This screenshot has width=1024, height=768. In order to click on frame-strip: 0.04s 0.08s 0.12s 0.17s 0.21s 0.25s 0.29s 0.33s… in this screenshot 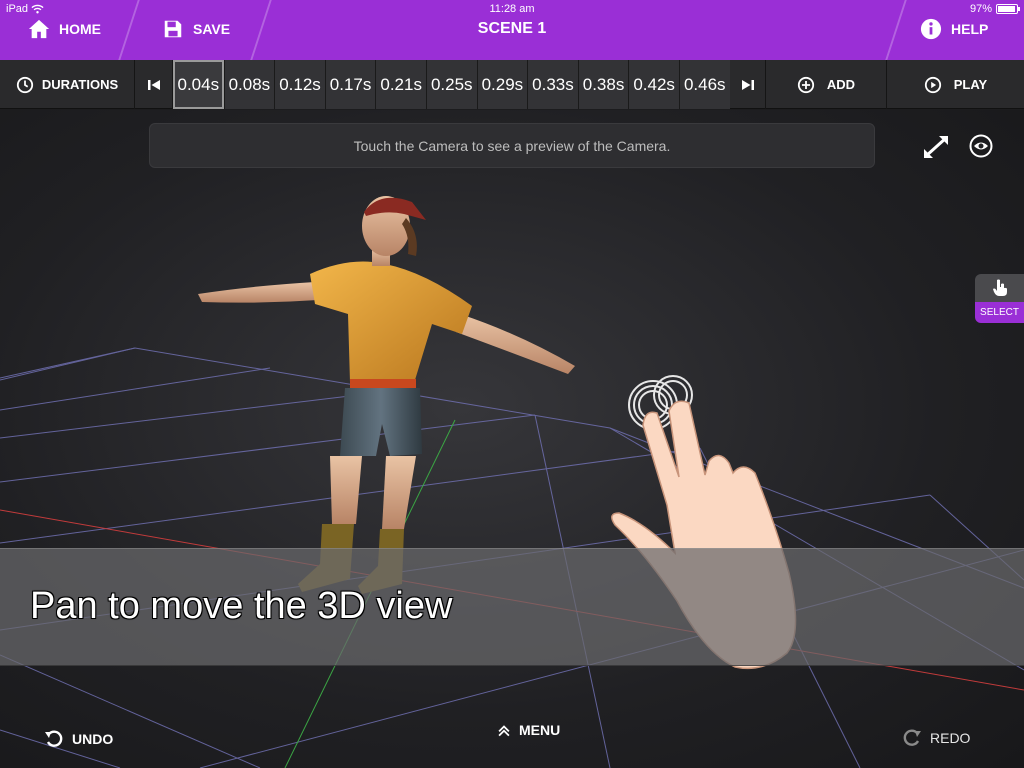, I will do `click(451, 84)`.